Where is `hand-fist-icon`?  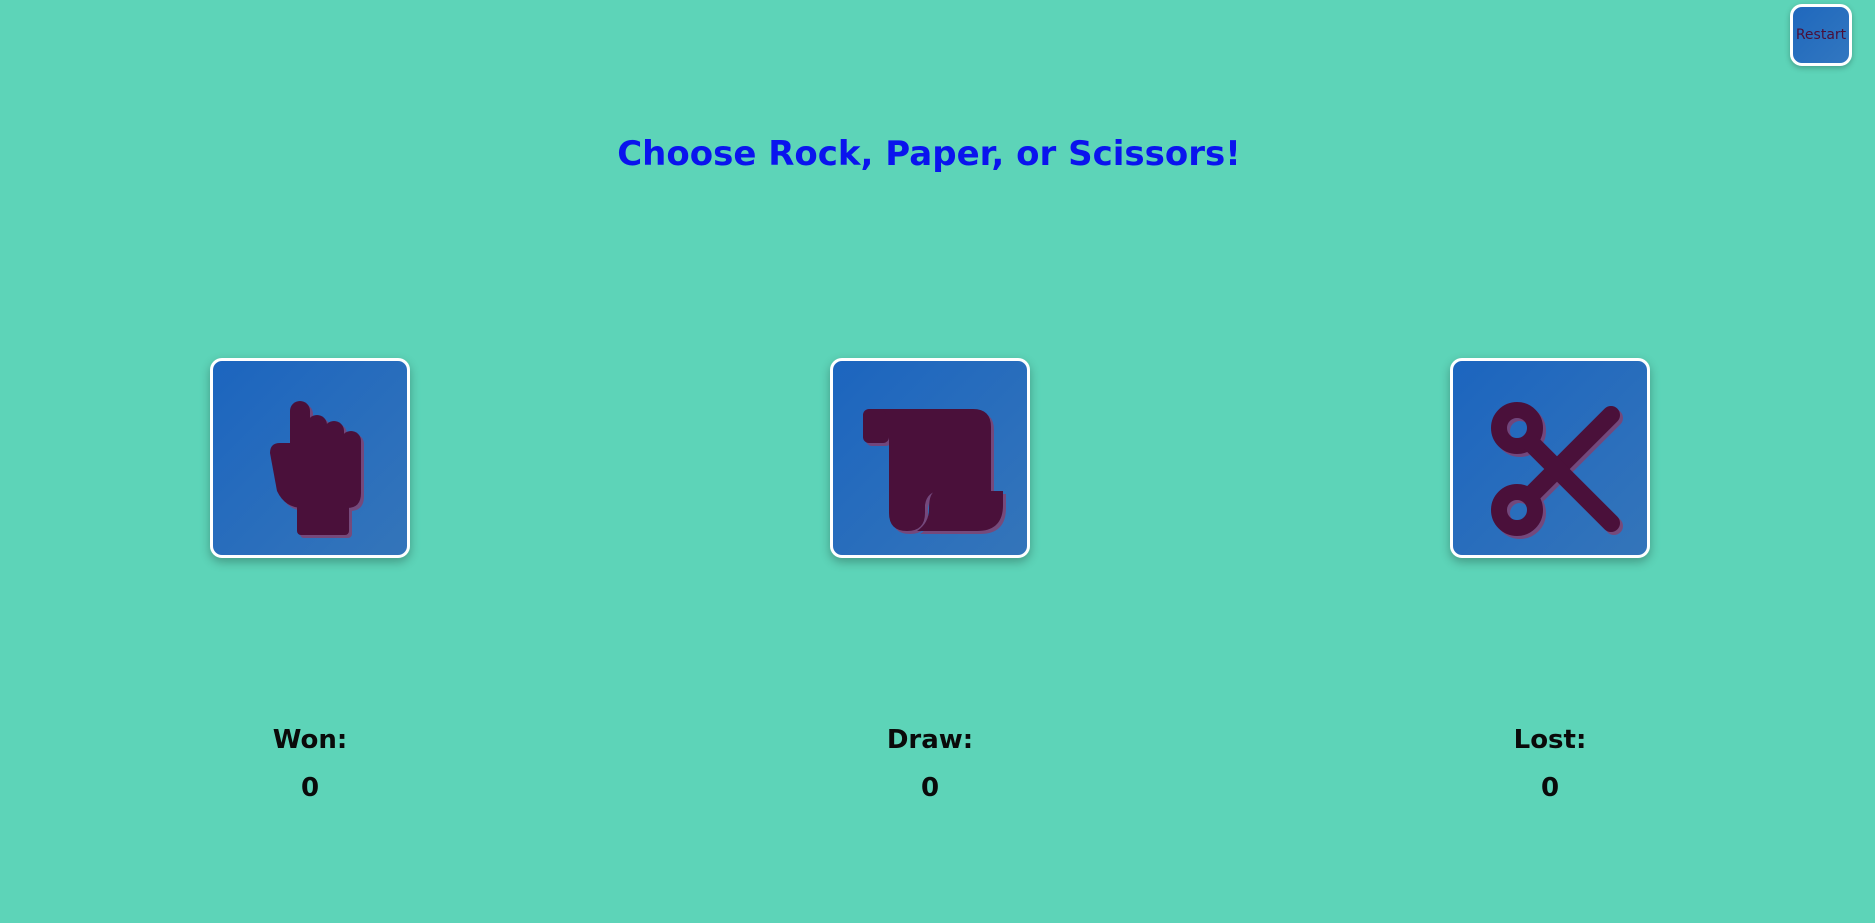
hand-fist-icon is located at coordinates (317, 469).